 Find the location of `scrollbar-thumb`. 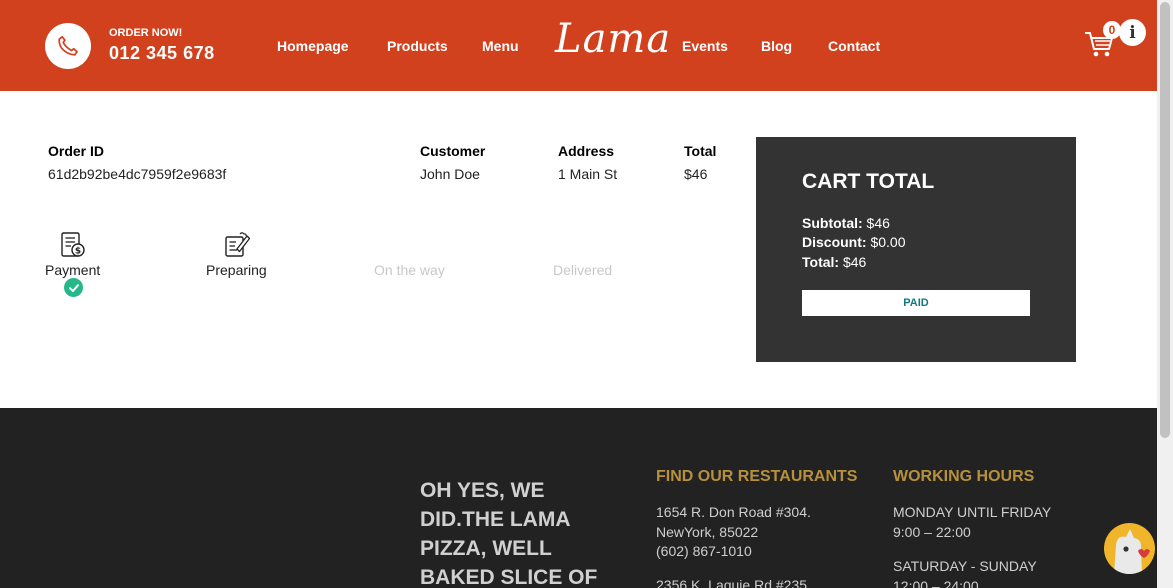

scrollbar-thumb is located at coordinates (1165, 220).